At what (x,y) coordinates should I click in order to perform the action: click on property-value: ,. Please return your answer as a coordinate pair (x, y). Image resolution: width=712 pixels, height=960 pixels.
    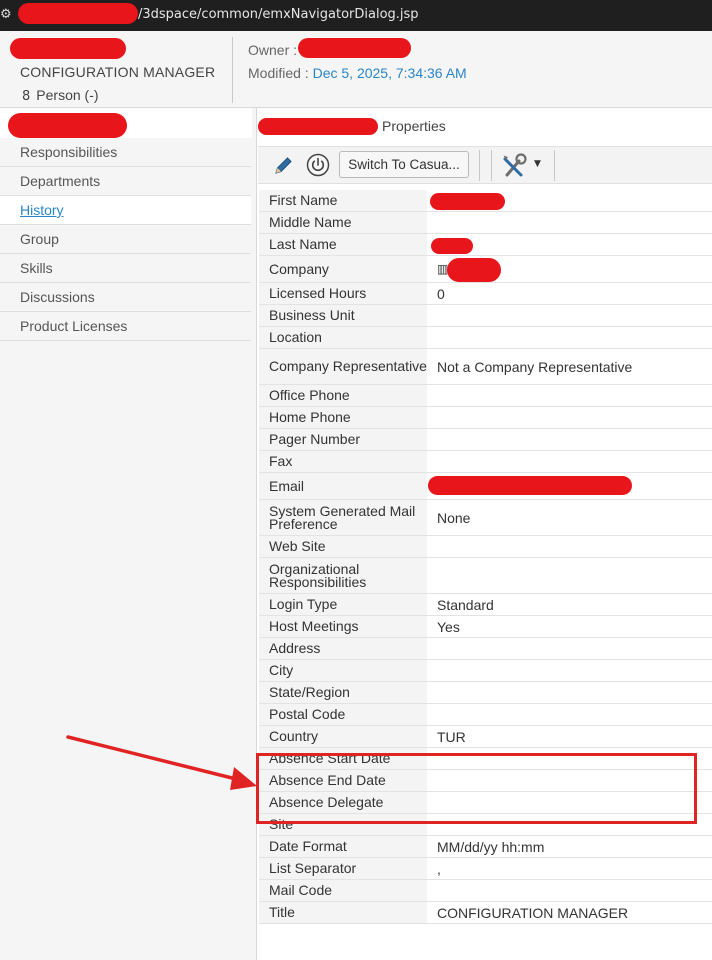
    Looking at the image, I should click on (439, 868).